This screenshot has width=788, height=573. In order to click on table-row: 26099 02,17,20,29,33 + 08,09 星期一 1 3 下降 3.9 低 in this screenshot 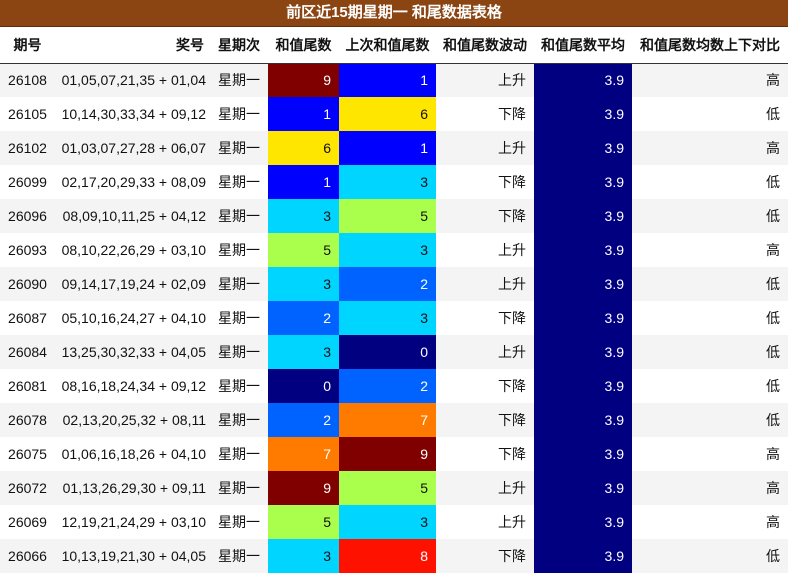, I will do `click(394, 182)`.